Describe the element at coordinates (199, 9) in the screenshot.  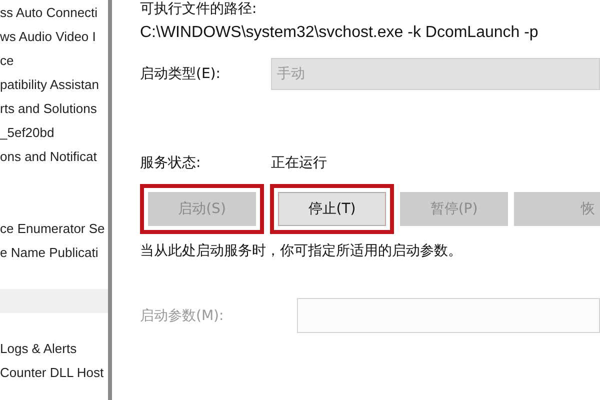
I see `path-label: 可执行文件的路径:` at that location.